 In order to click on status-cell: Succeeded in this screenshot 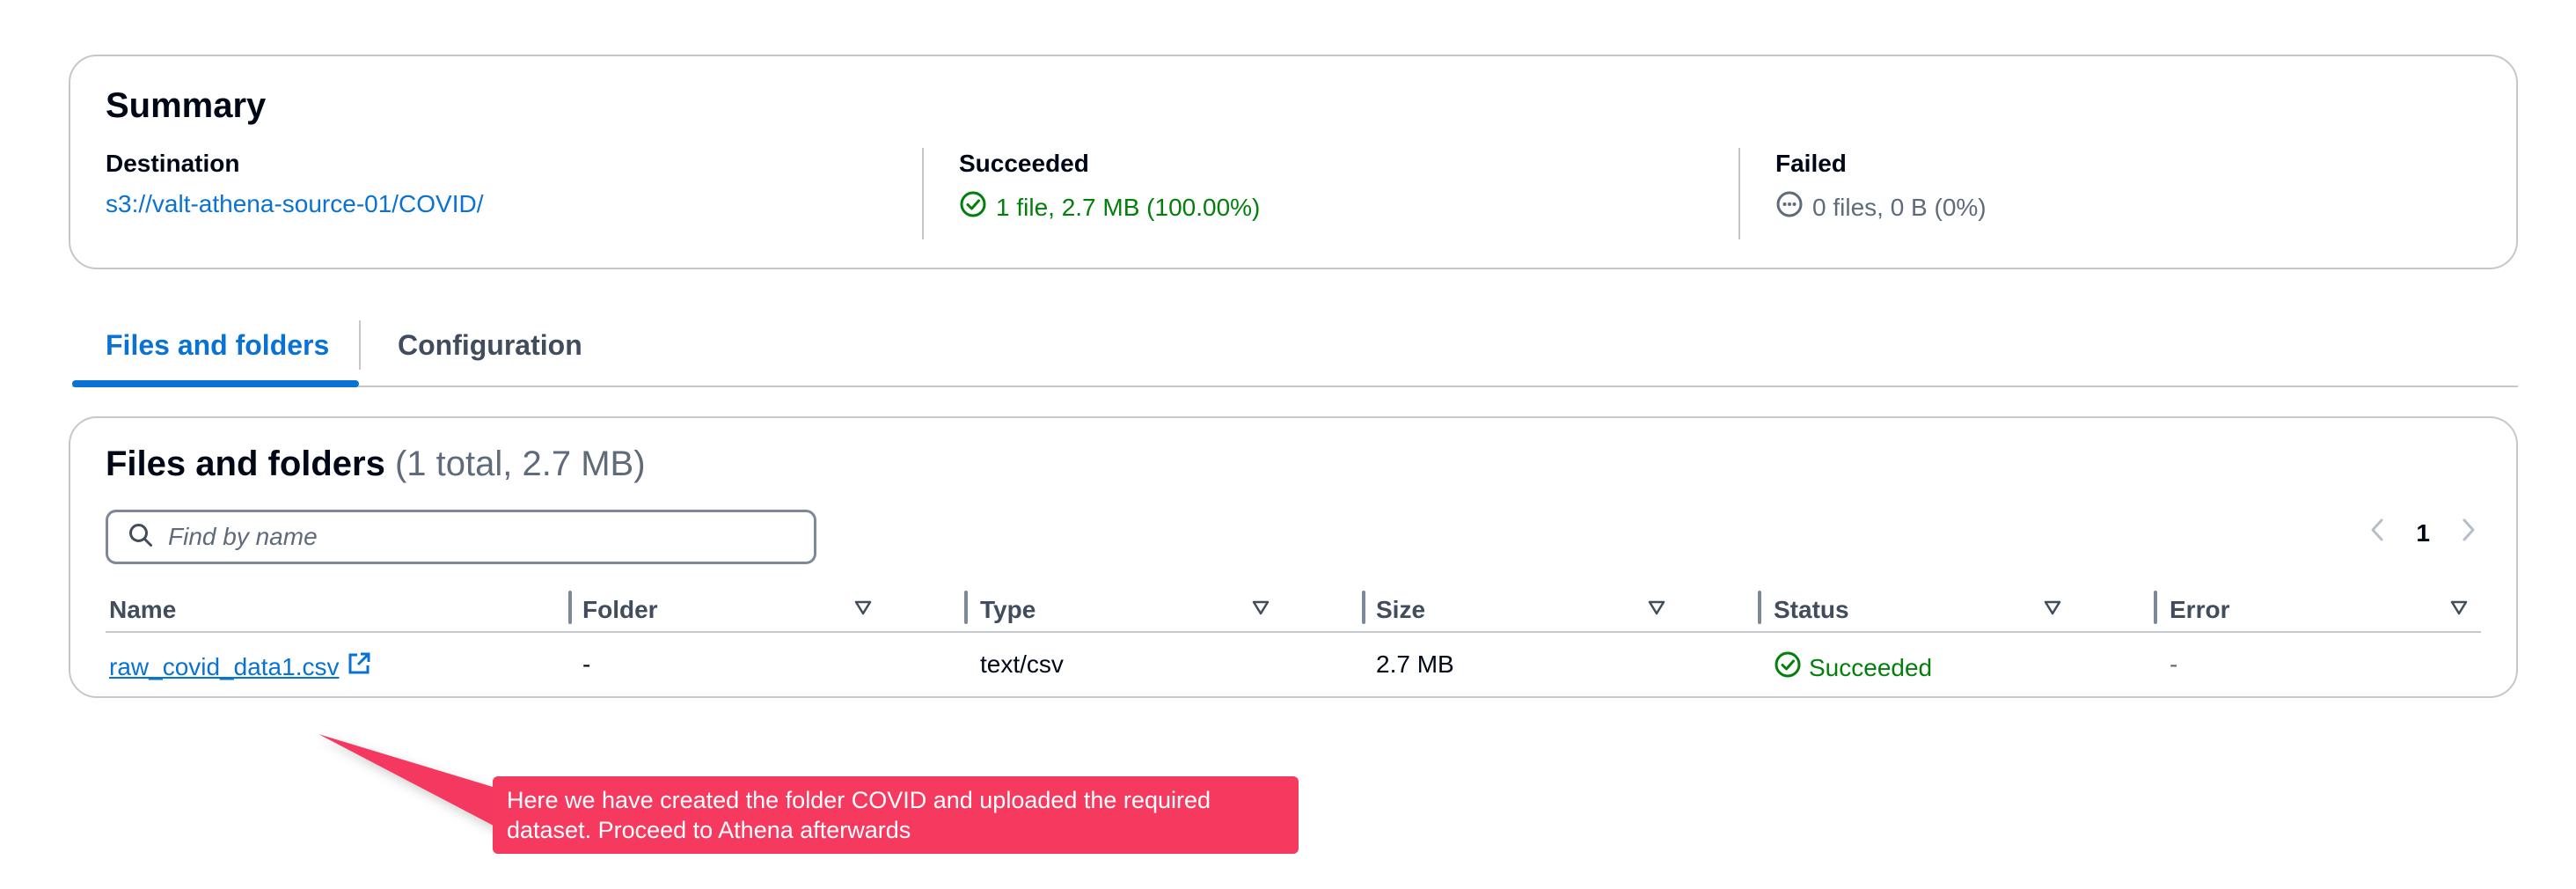, I will do `click(1853, 667)`.